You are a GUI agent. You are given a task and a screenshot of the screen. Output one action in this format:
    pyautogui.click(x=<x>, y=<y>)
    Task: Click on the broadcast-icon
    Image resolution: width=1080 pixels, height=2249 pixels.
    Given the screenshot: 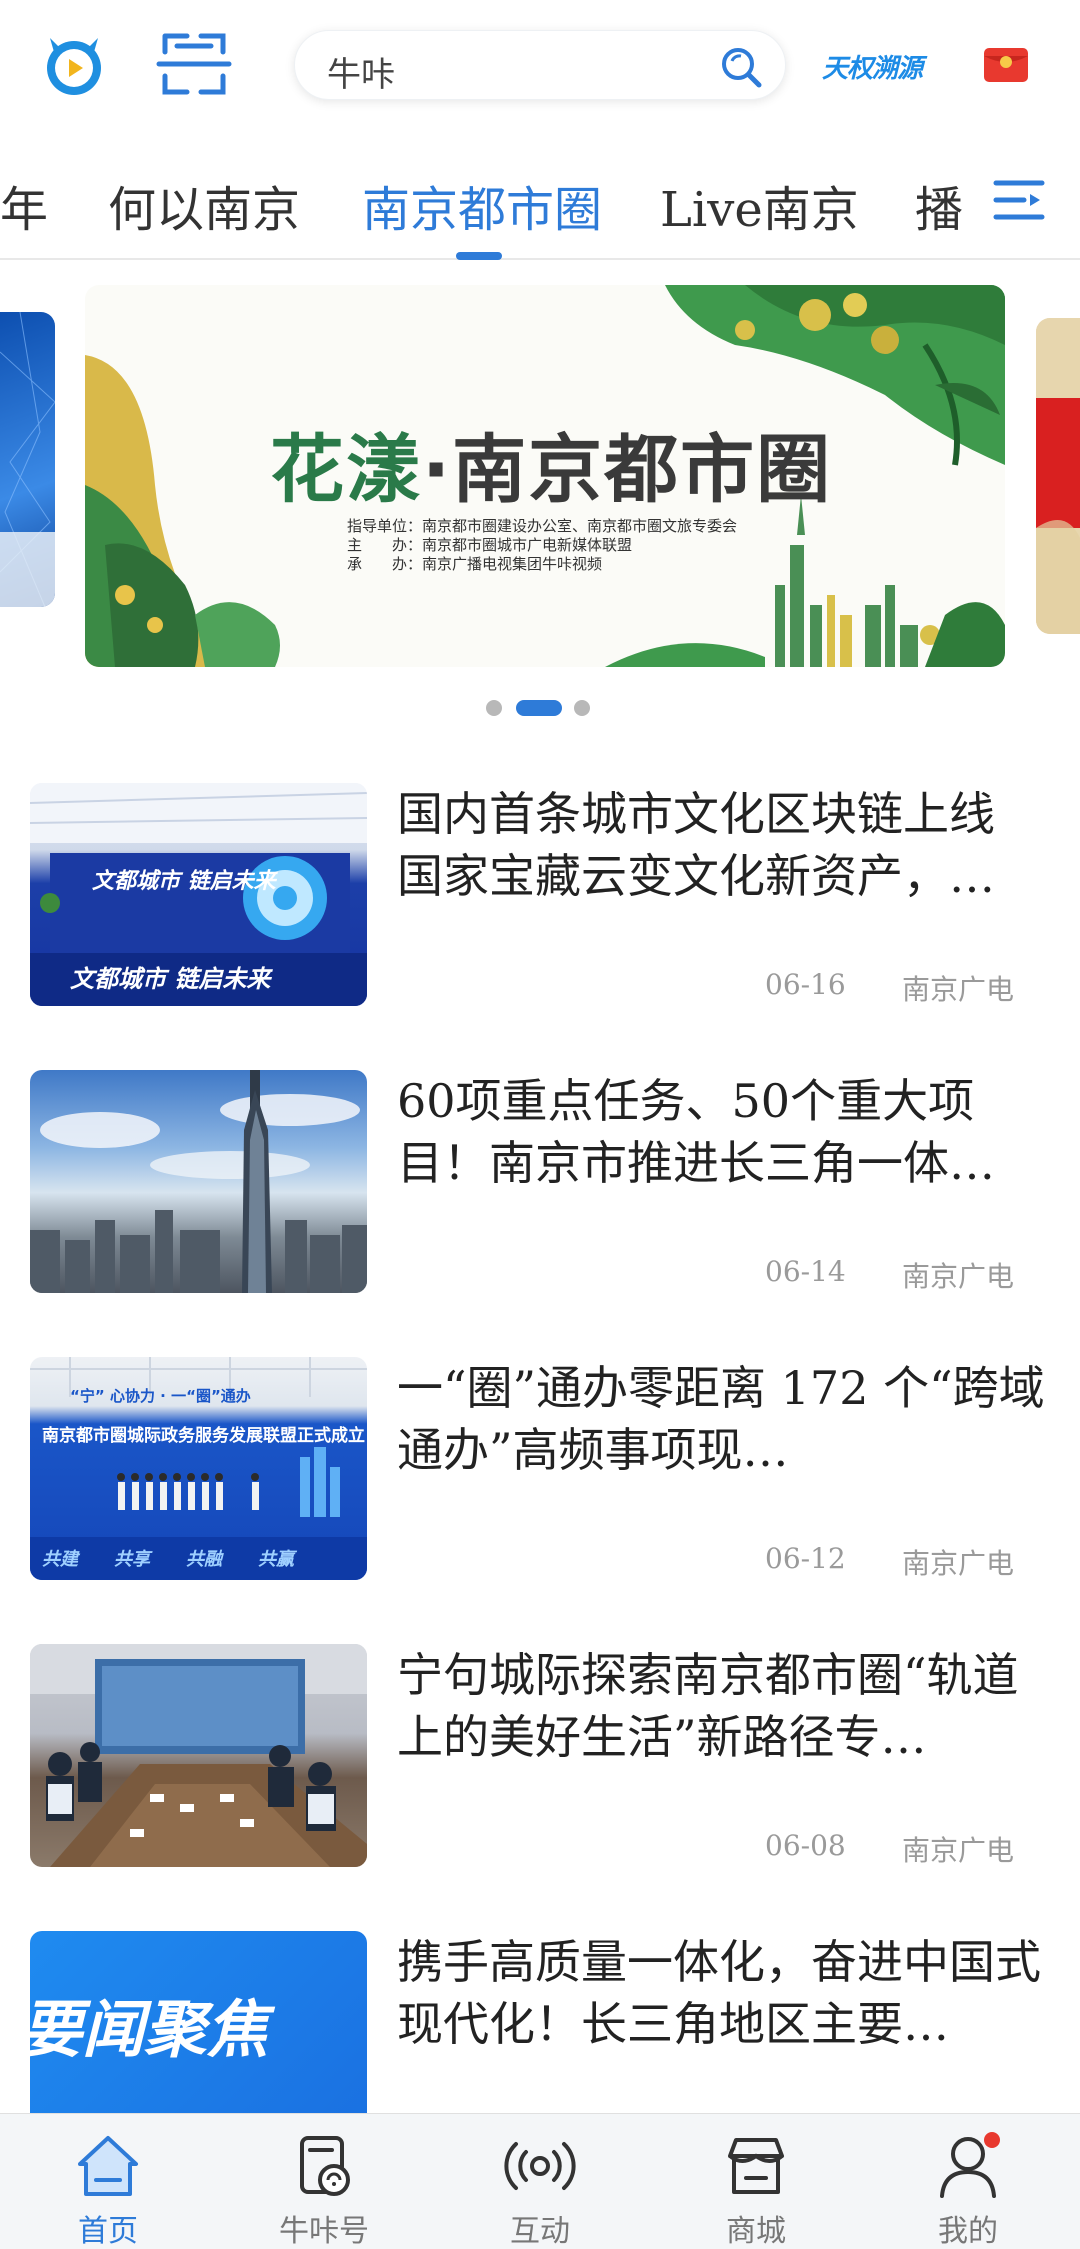 What is the action you would take?
    pyautogui.click(x=540, y=2166)
    